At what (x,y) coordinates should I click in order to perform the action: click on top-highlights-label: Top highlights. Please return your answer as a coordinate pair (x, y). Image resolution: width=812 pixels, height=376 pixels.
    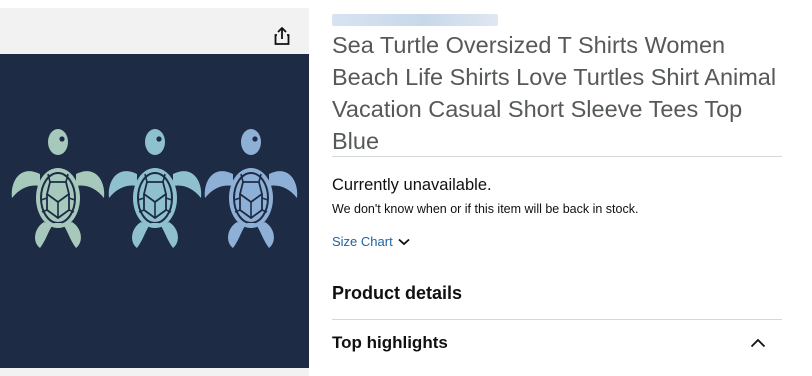
    Looking at the image, I should click on (390, 342).